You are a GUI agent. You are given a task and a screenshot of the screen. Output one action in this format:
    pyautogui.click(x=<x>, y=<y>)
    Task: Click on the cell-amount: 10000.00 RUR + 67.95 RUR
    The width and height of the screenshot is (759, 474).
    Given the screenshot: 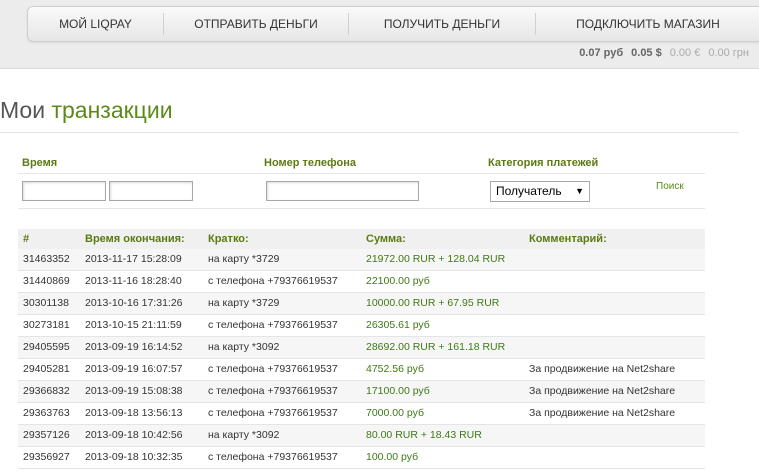 What is the action you would take?
    pyautogui.click(x=433, y=303)
    